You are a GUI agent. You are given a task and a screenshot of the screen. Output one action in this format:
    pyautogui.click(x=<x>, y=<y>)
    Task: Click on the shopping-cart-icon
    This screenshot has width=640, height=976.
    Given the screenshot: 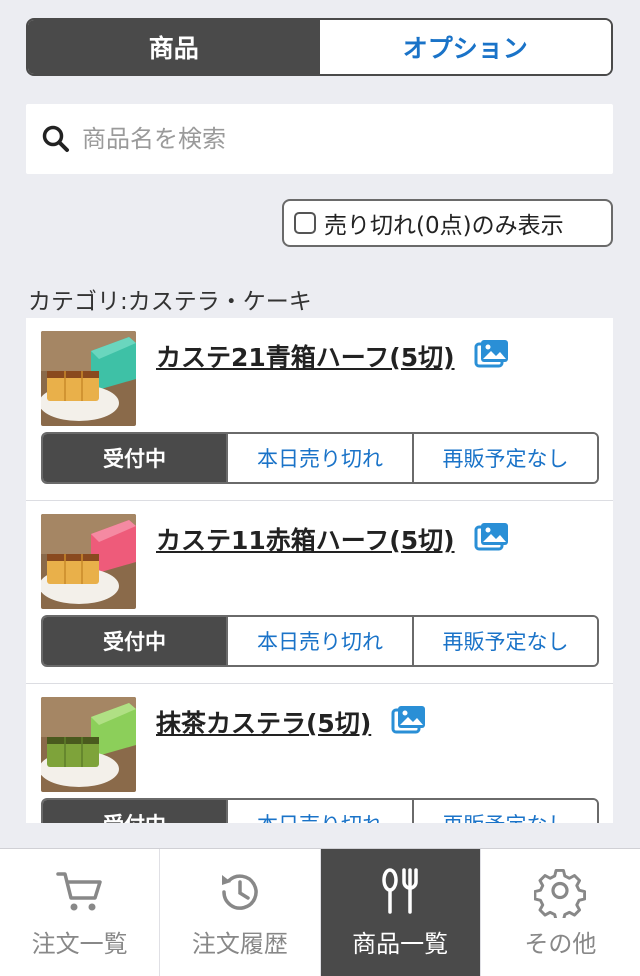 What is the action you would take?
    pyautogui.click(x=78, y=891)
    